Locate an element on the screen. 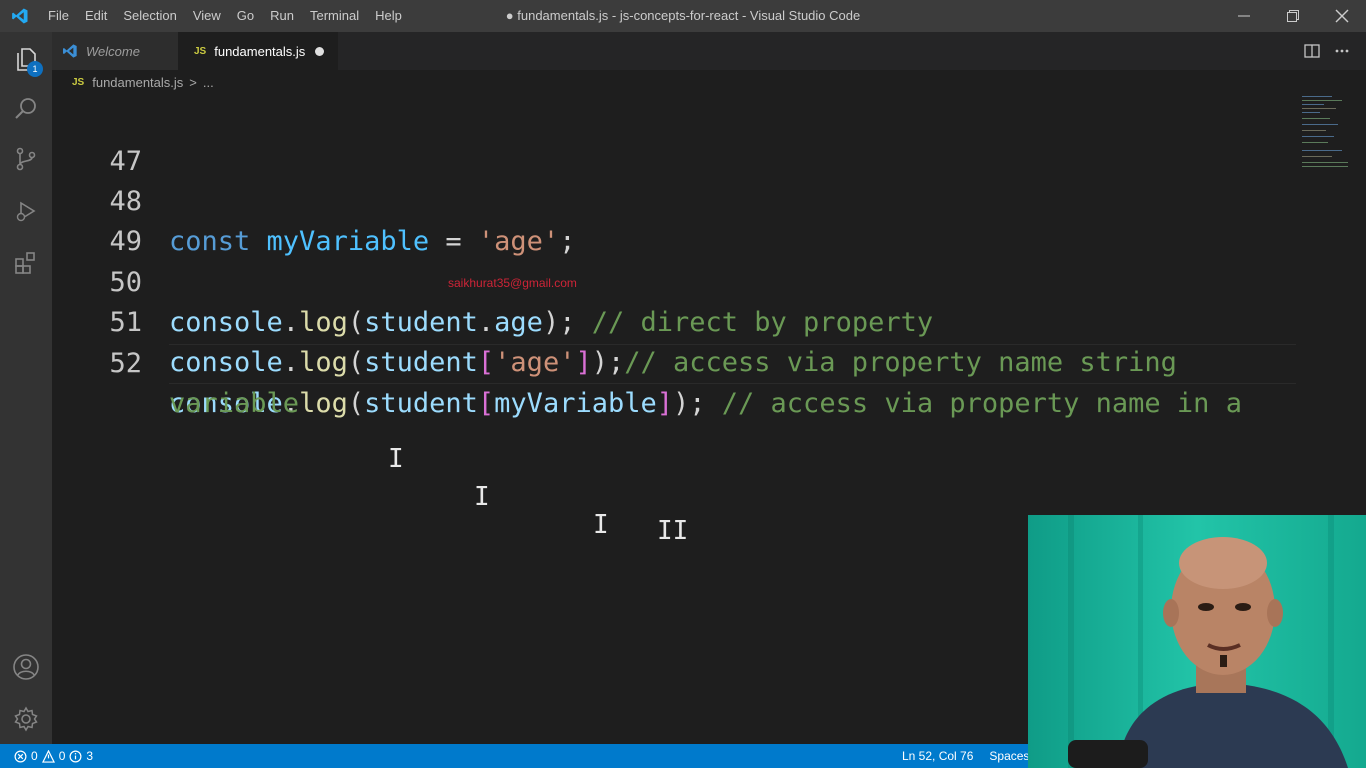 This screenshot has width=1366, height=768. cursor-position: Ln 52, Col 76 is located at coordinates (937, 756).